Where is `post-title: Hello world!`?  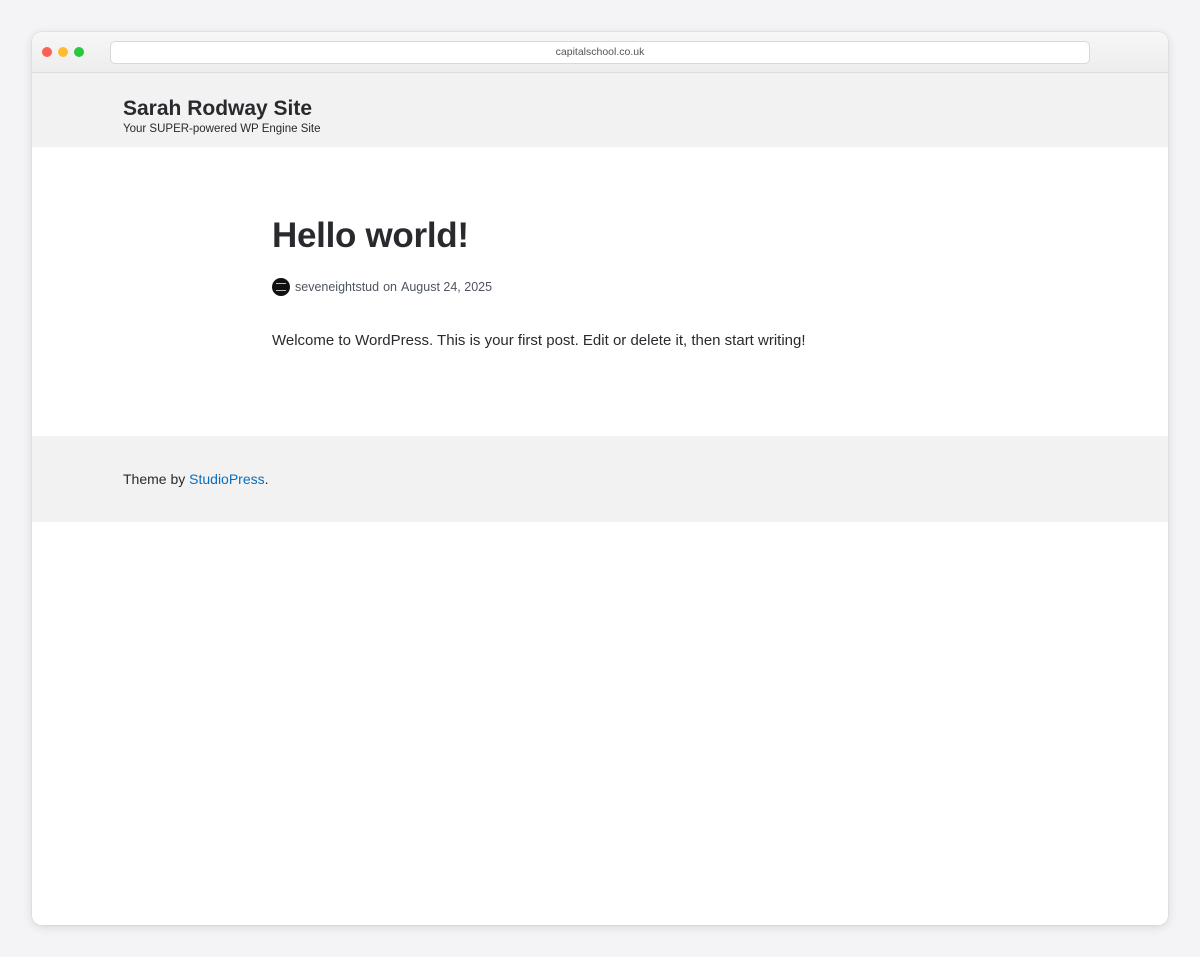 post-title: Hello world! is located at coordinates (370, 235).